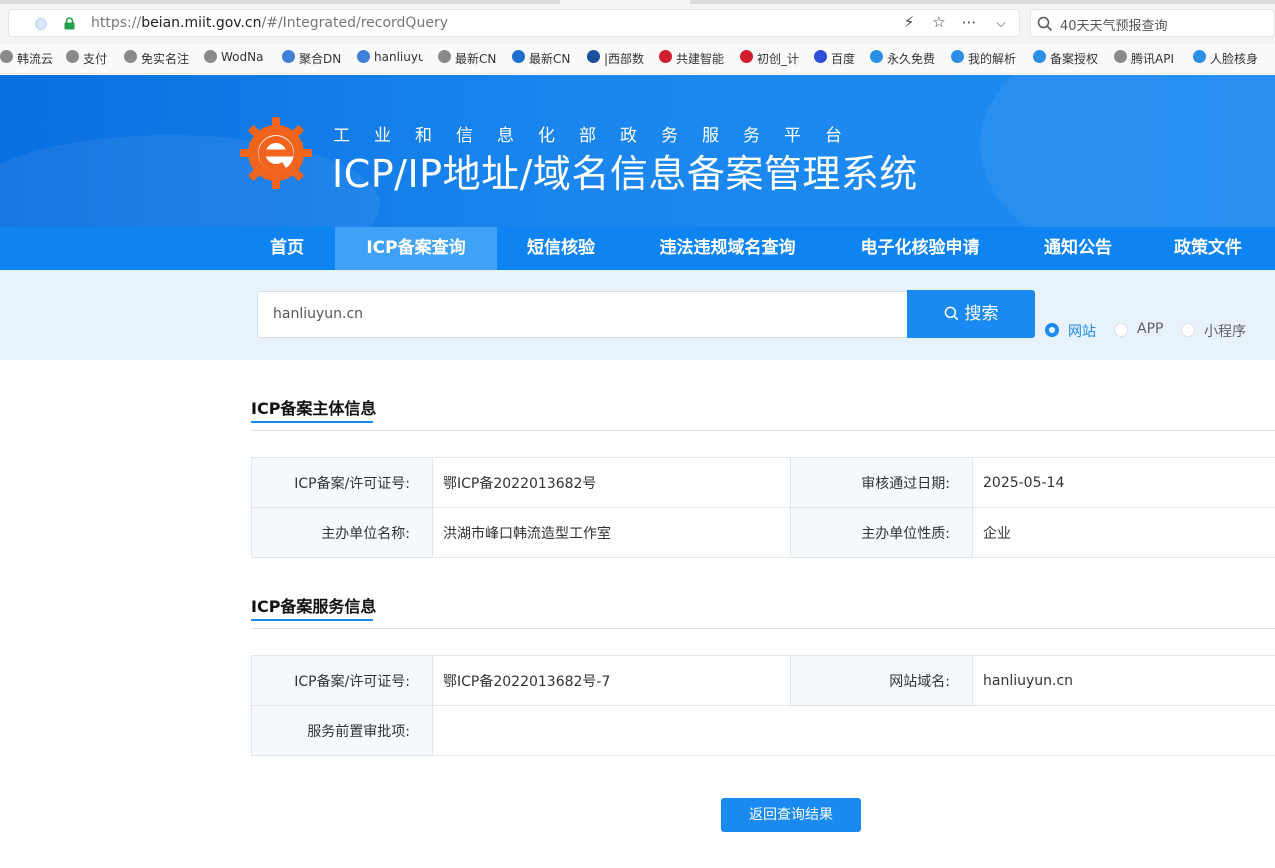 This screenshot has height=868, width=1275. I want to click on service-license-value: 鄂ICP备2022013682号-7, so click(611, 680).